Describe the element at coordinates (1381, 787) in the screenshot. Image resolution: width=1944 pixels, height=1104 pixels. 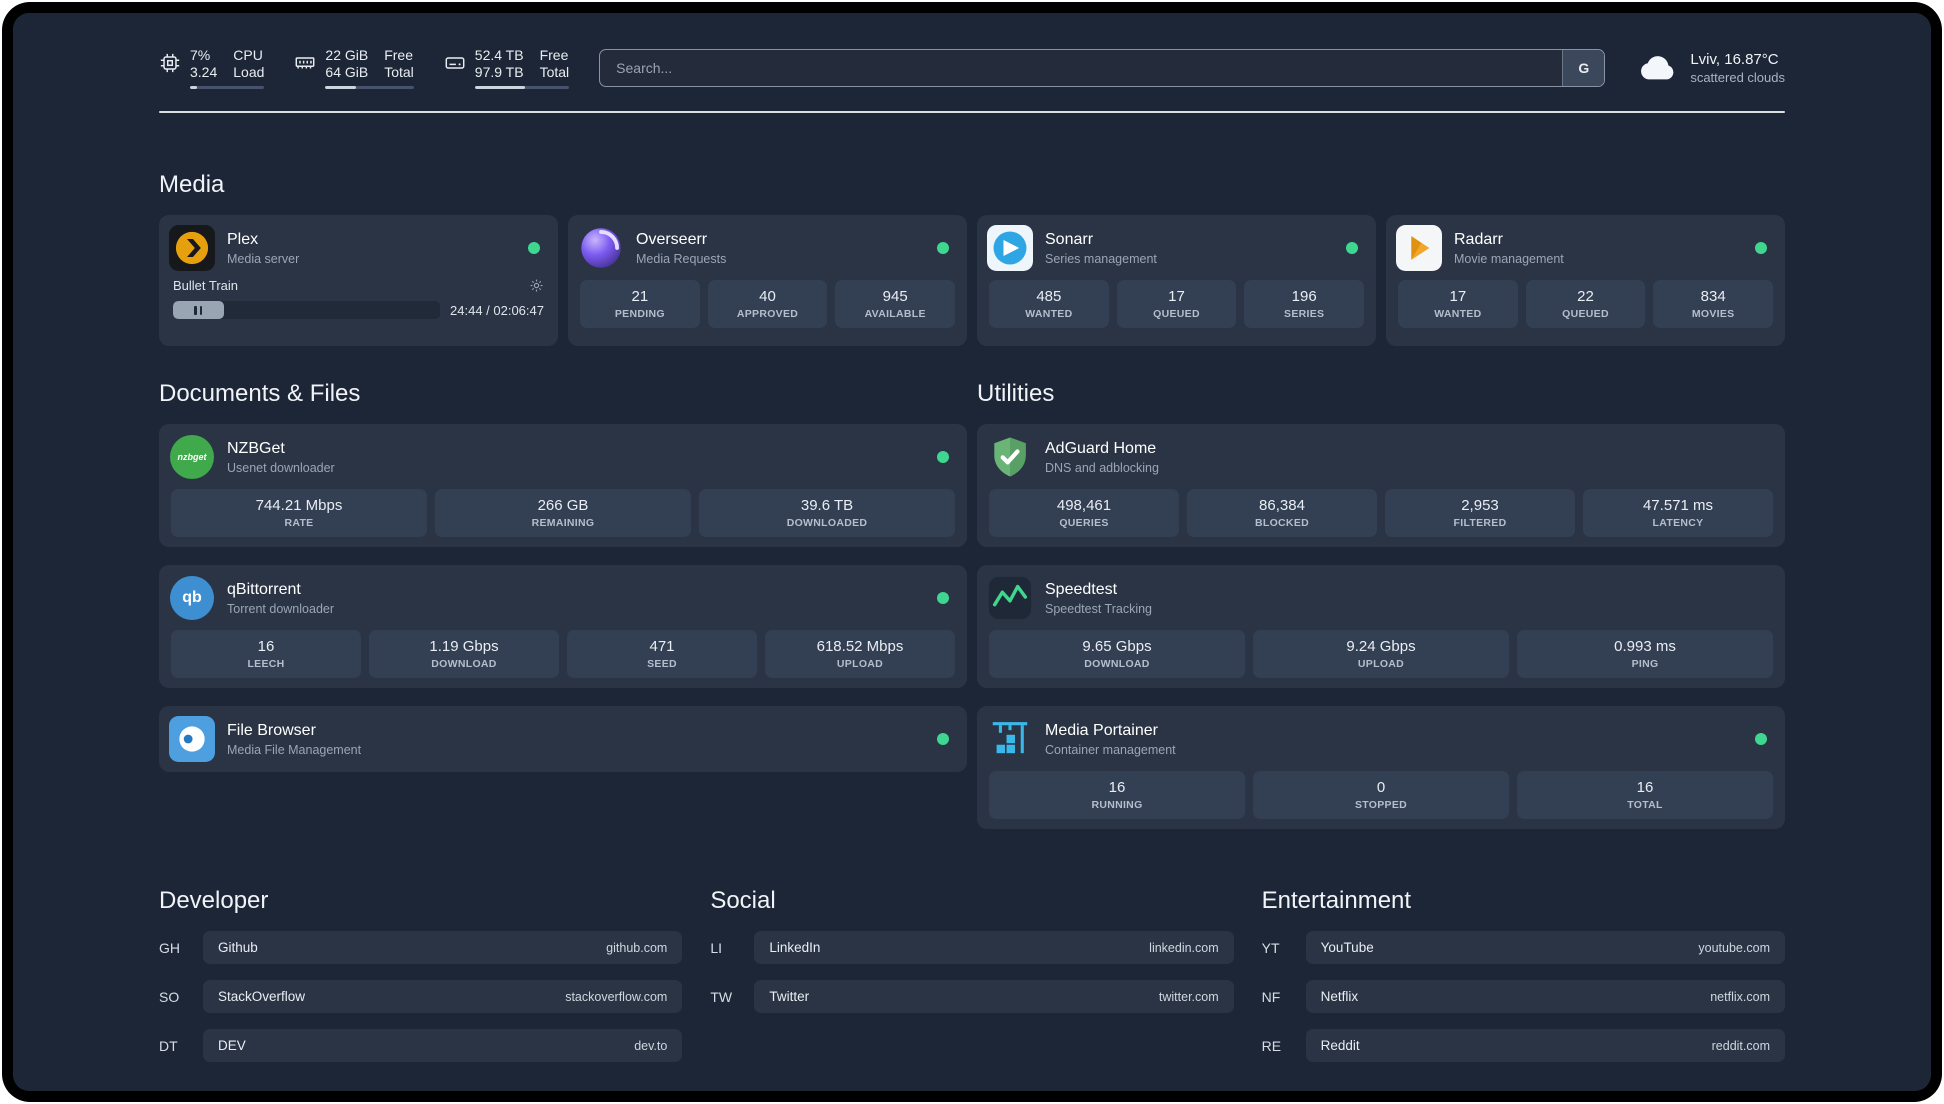
I see `stat-value: 0` at that location.